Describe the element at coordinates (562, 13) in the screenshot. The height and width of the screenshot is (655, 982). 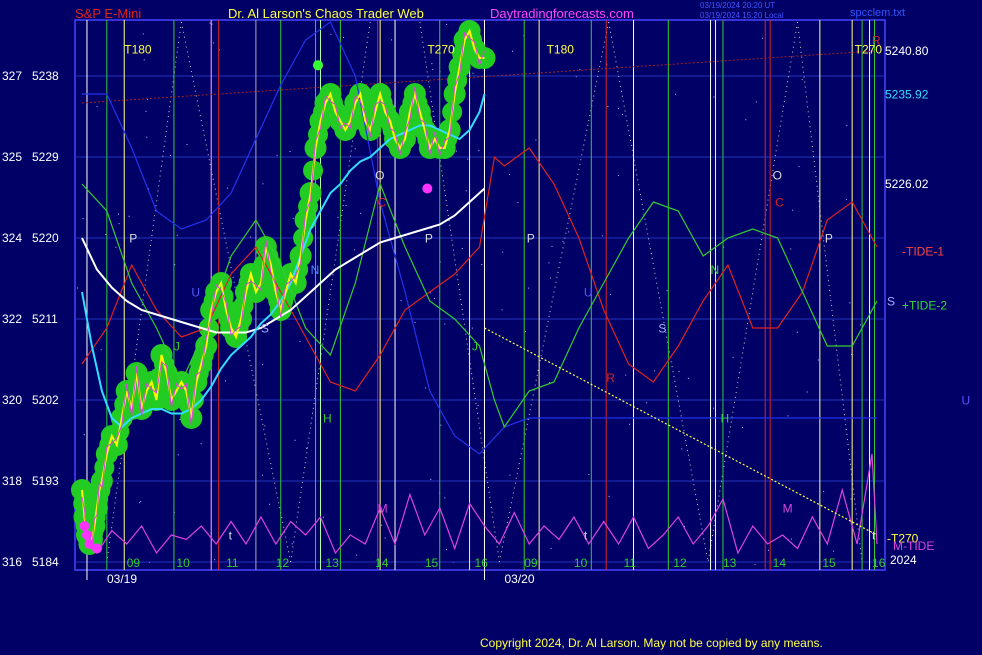
I see `site-url: Daytradingforecasts.com` at that location.